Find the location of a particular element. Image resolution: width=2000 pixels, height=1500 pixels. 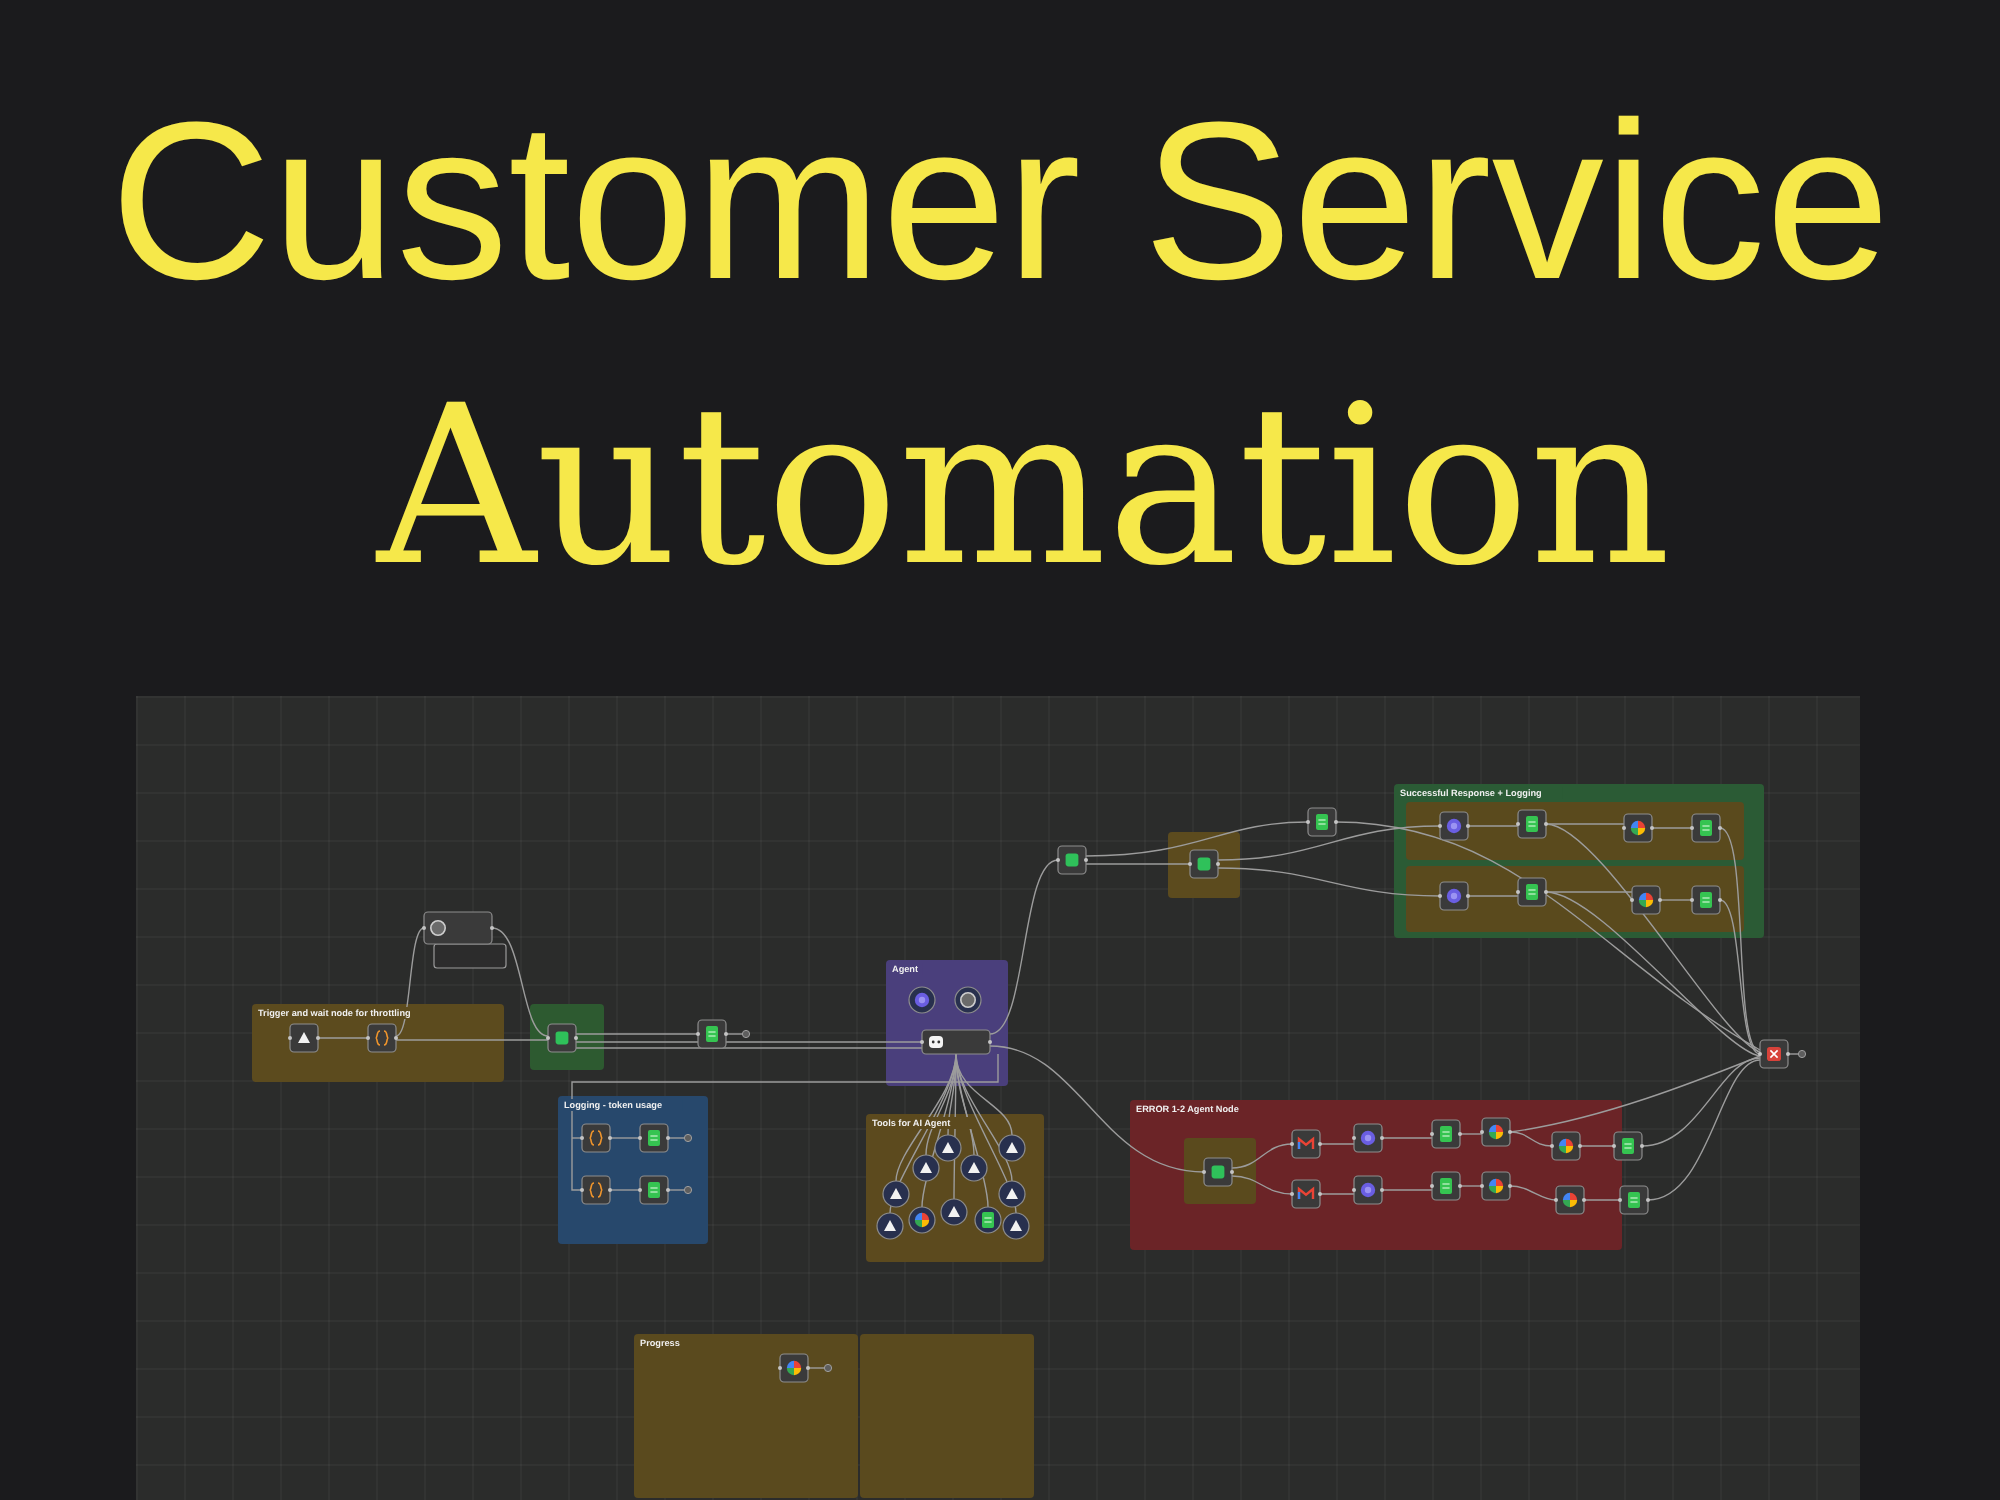

brace-icon is located at coordinates (596, 1138).